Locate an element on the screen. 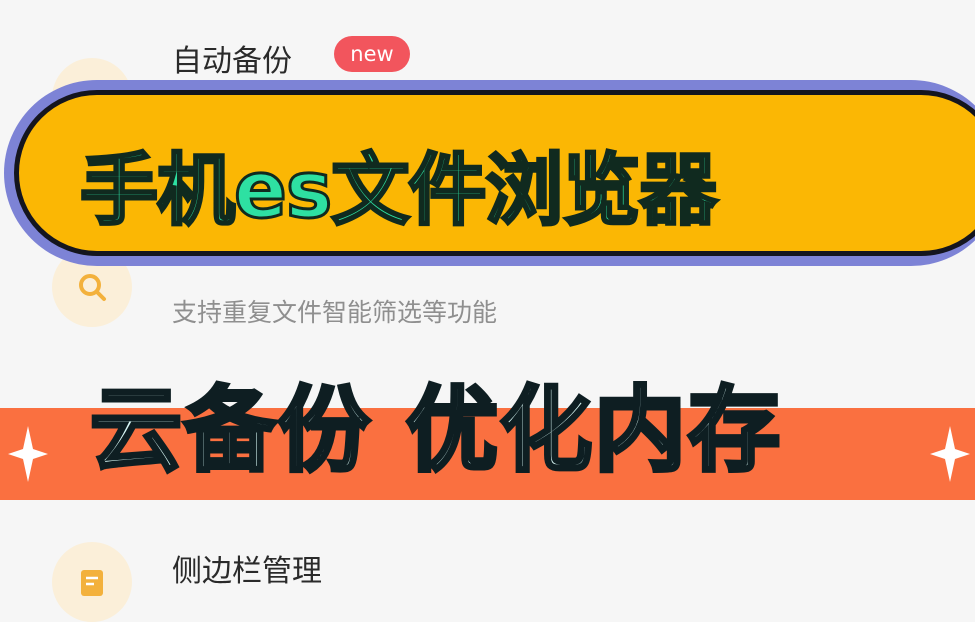  new-badge: new is located at coordinates (372, 54).